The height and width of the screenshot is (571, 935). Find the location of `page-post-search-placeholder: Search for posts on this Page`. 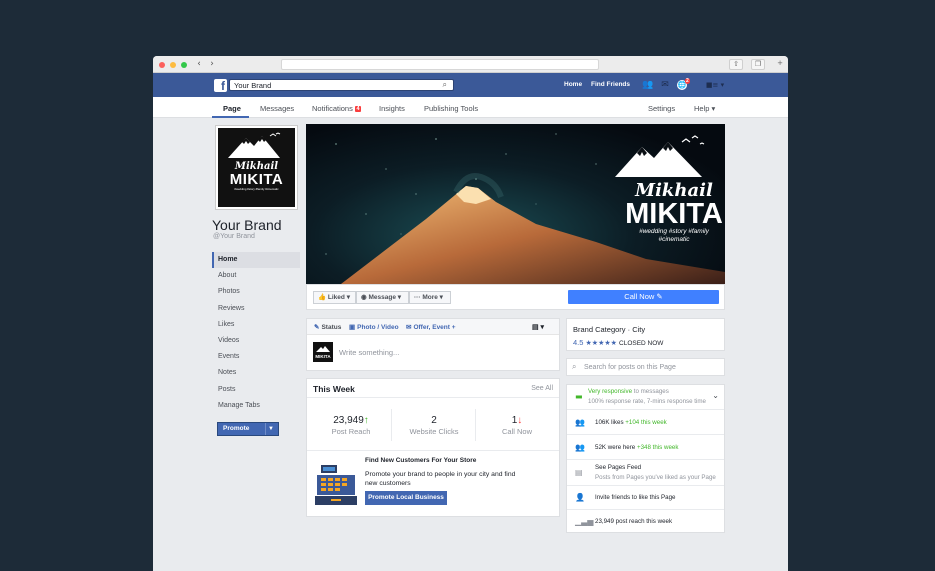

page-post-search-placeholder: Search for posts on this Page is located at coordinates (630, 367).